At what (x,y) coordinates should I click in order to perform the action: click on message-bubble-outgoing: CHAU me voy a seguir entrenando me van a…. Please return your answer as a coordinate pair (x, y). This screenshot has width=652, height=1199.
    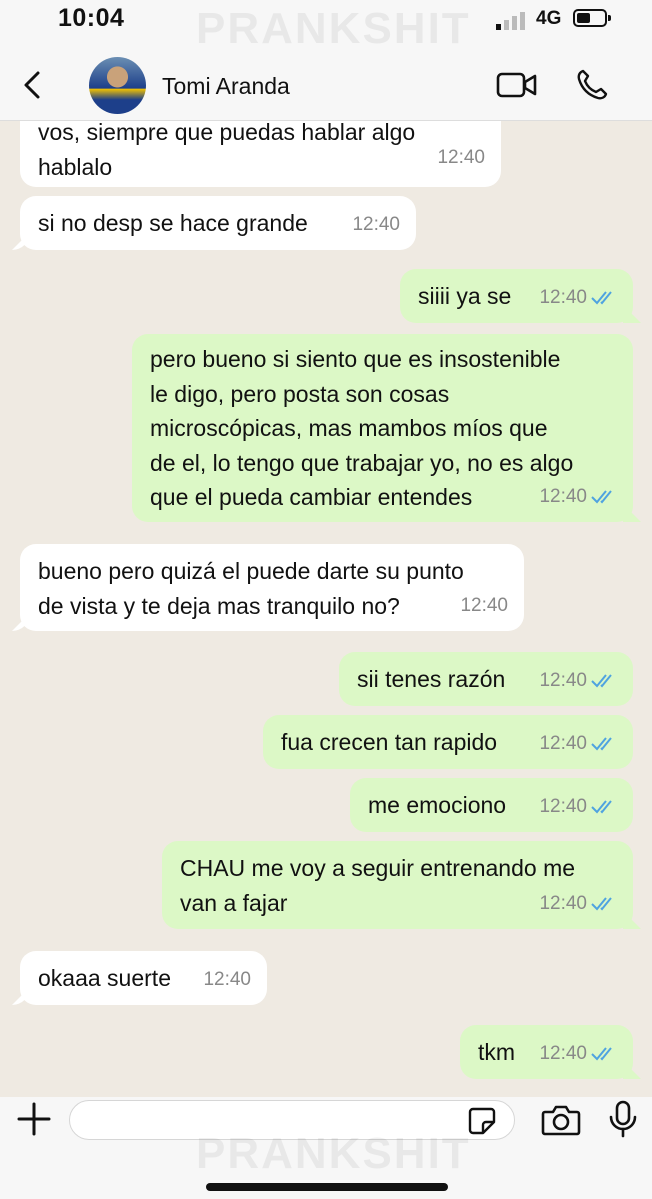
    Looking at the image, I should click on (397, 885).